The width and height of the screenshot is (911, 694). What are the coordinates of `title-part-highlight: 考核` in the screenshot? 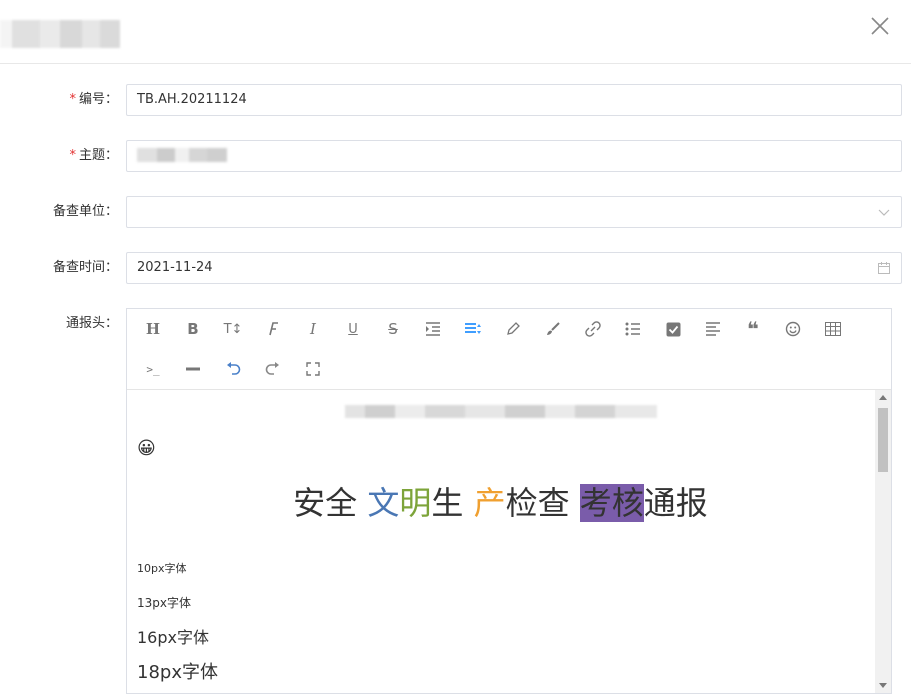 It's located at (611, 503).